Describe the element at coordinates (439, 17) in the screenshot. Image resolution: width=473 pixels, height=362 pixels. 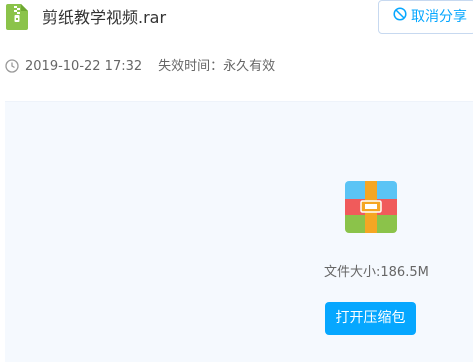
I see `cancel-share-label: 取消分享` at that location.